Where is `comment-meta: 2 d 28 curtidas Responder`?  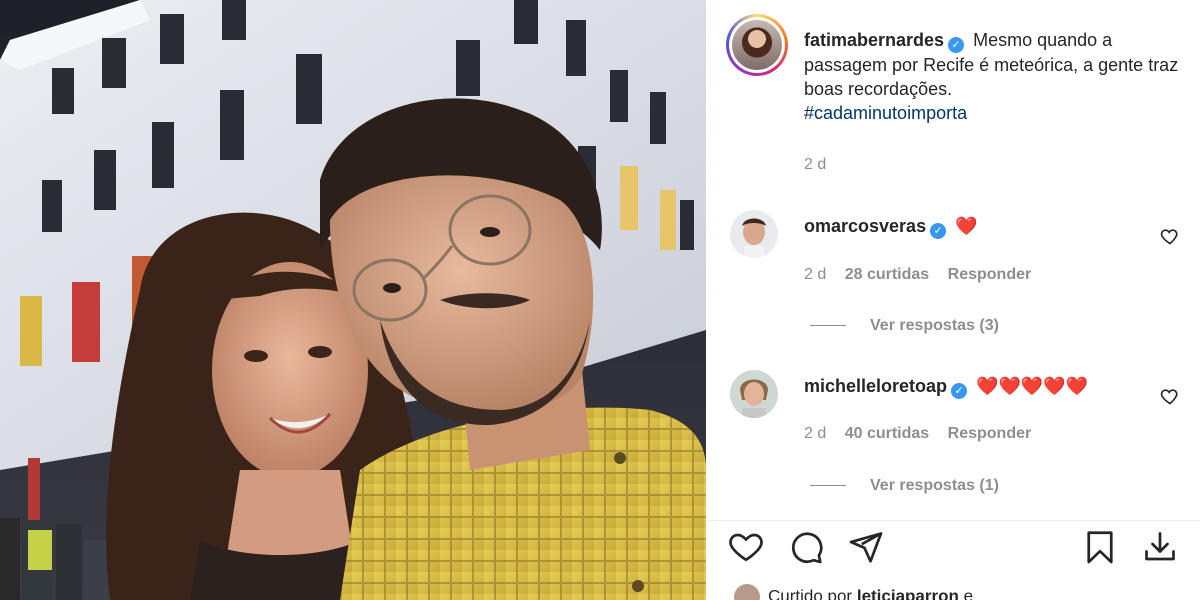
comment-meta: 2 d 28 curtidas Responder is located at coordinates (924, 275).